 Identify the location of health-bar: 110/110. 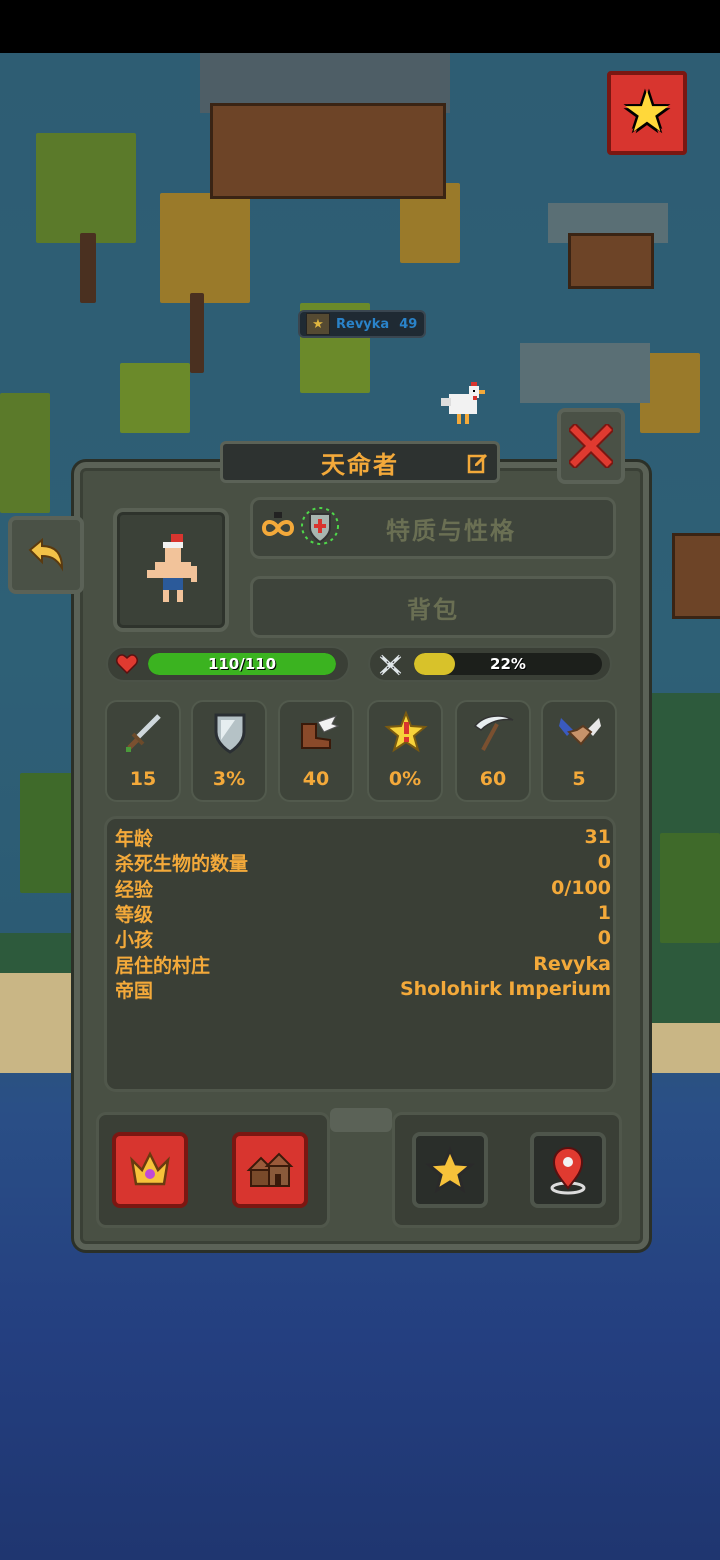
(228, 664).